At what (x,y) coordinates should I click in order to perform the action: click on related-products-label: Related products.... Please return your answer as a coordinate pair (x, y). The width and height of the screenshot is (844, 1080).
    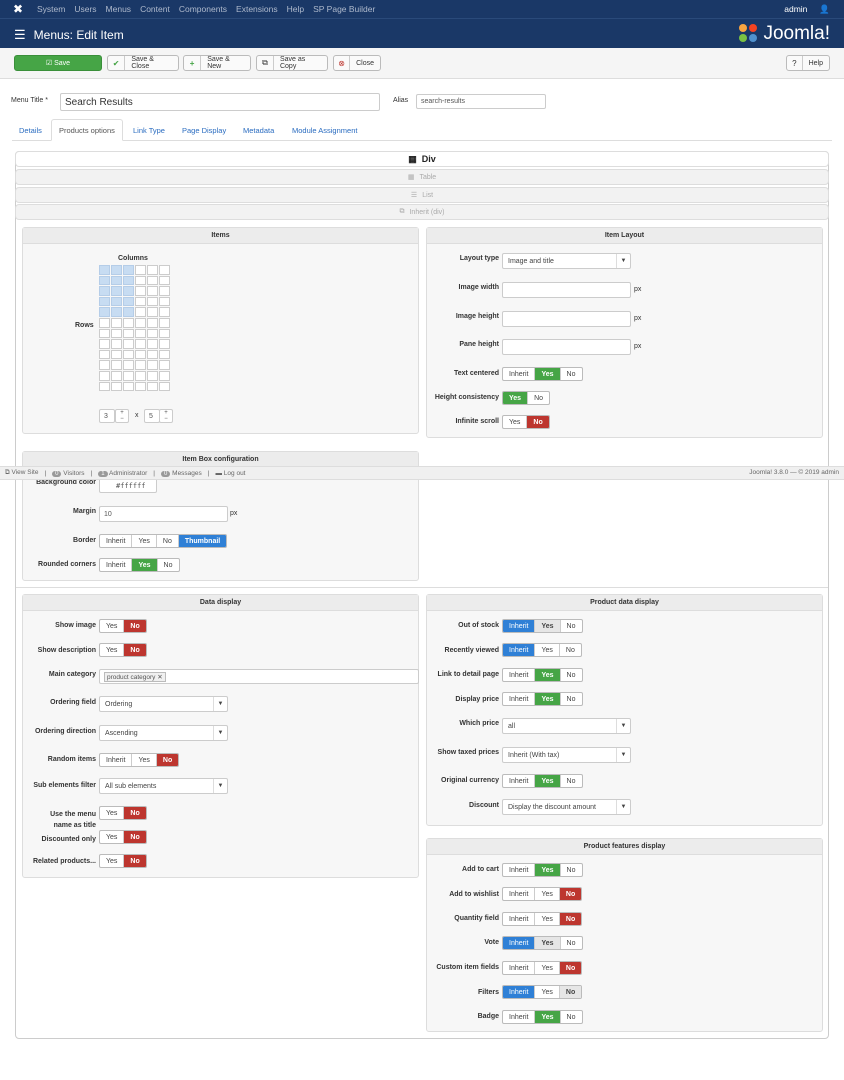
    Looking at the image, I should click on (64, 861).